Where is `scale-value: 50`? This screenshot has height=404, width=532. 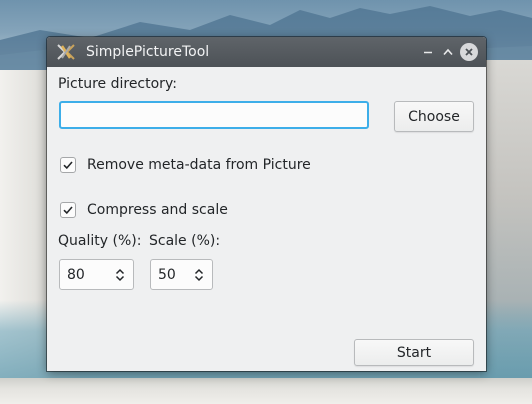 scale-value: 50 is located at coordinates (171, 275).